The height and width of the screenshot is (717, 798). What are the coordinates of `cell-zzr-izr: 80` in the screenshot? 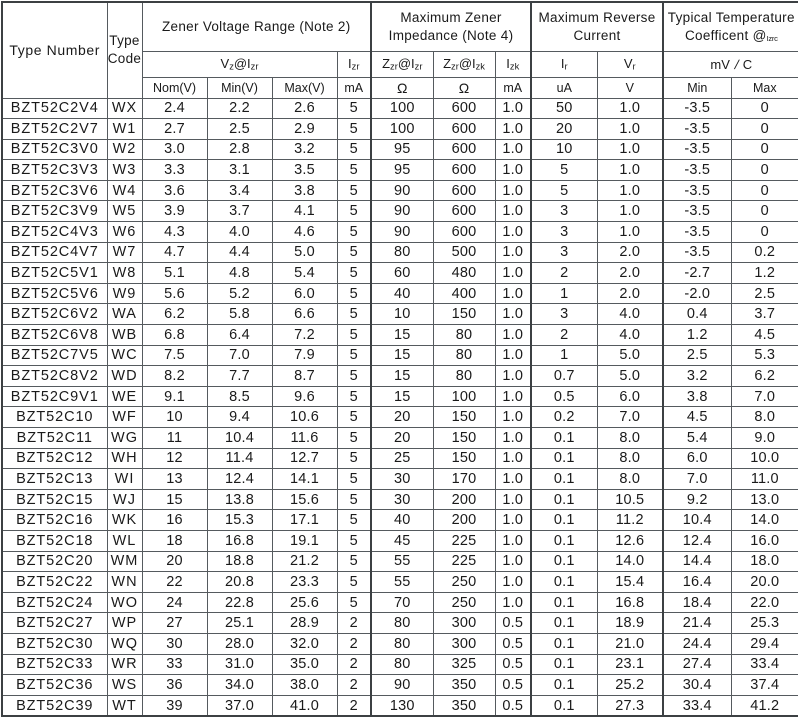 It's located at (402, 252).